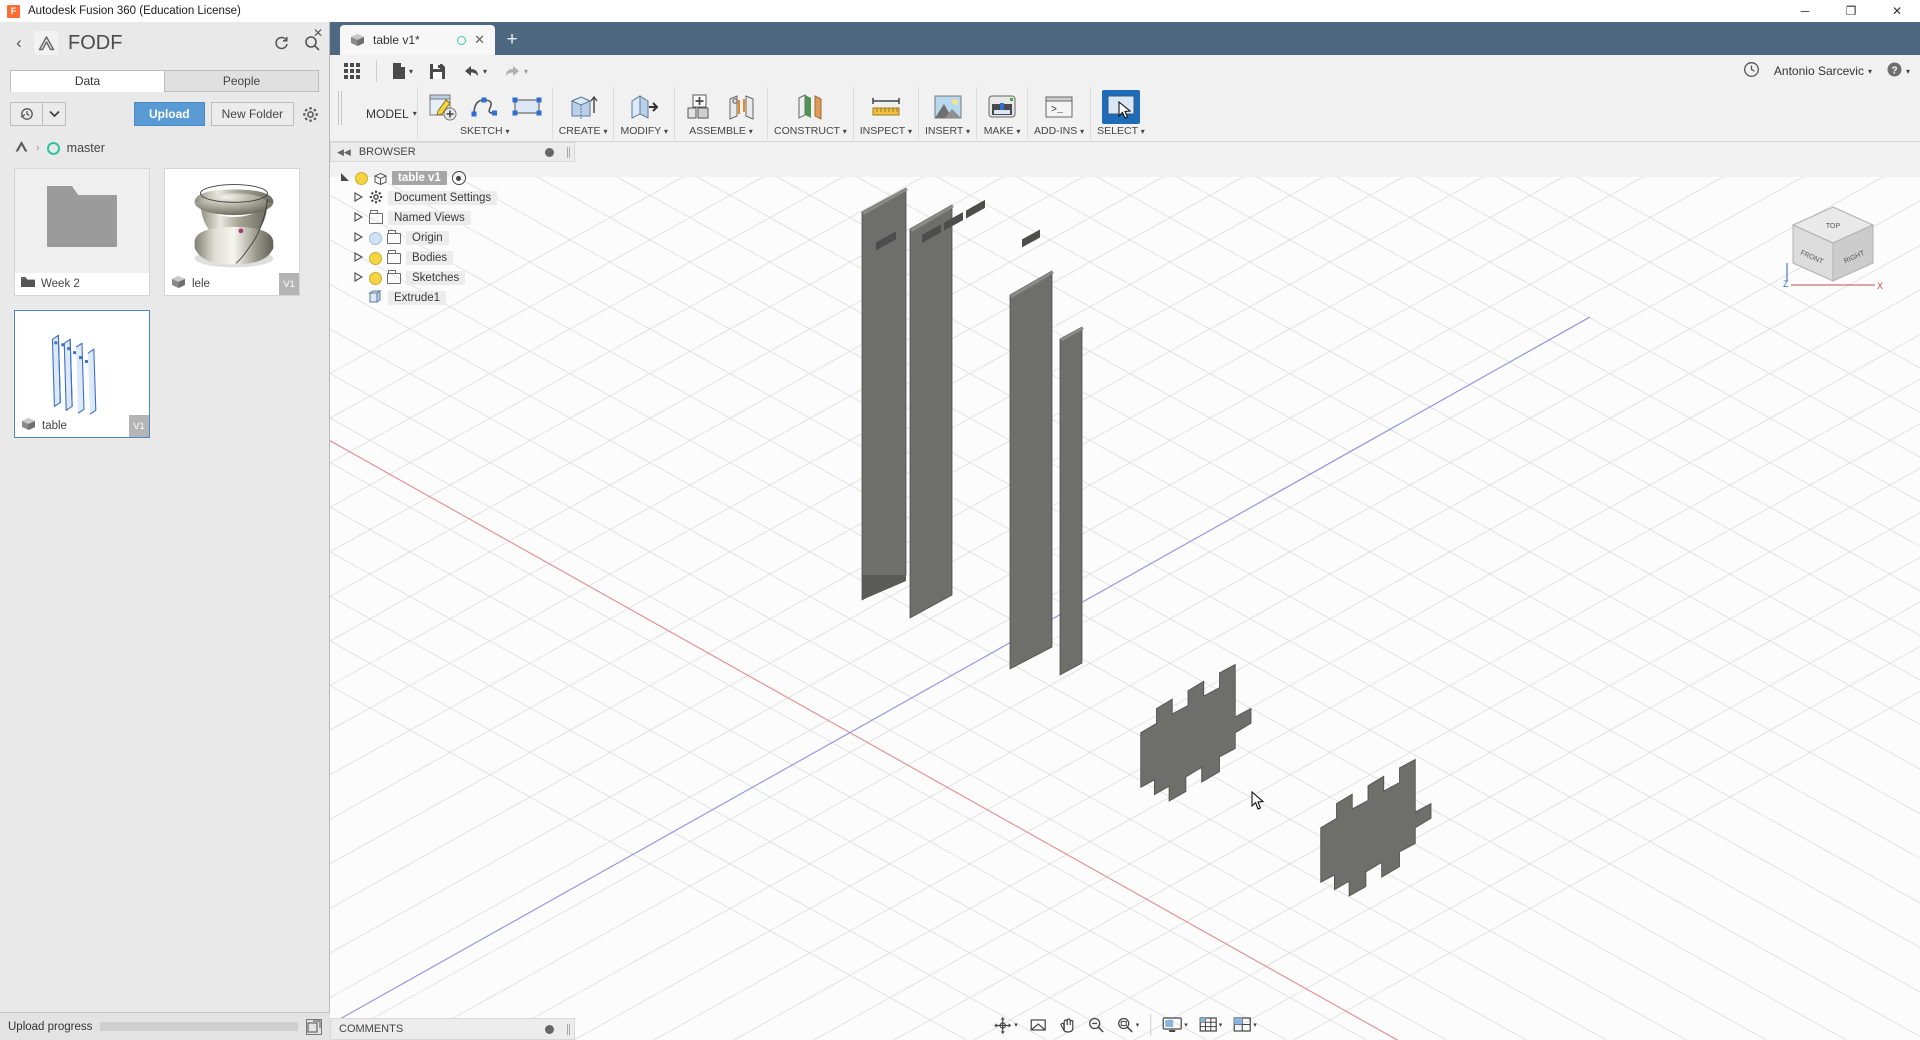 This screenshot has width=1920, height=1040. Describe the element at coordinates (1002, 132) in the screenshot. I see `ribbon-group-label: MAKE ▾` at that location.